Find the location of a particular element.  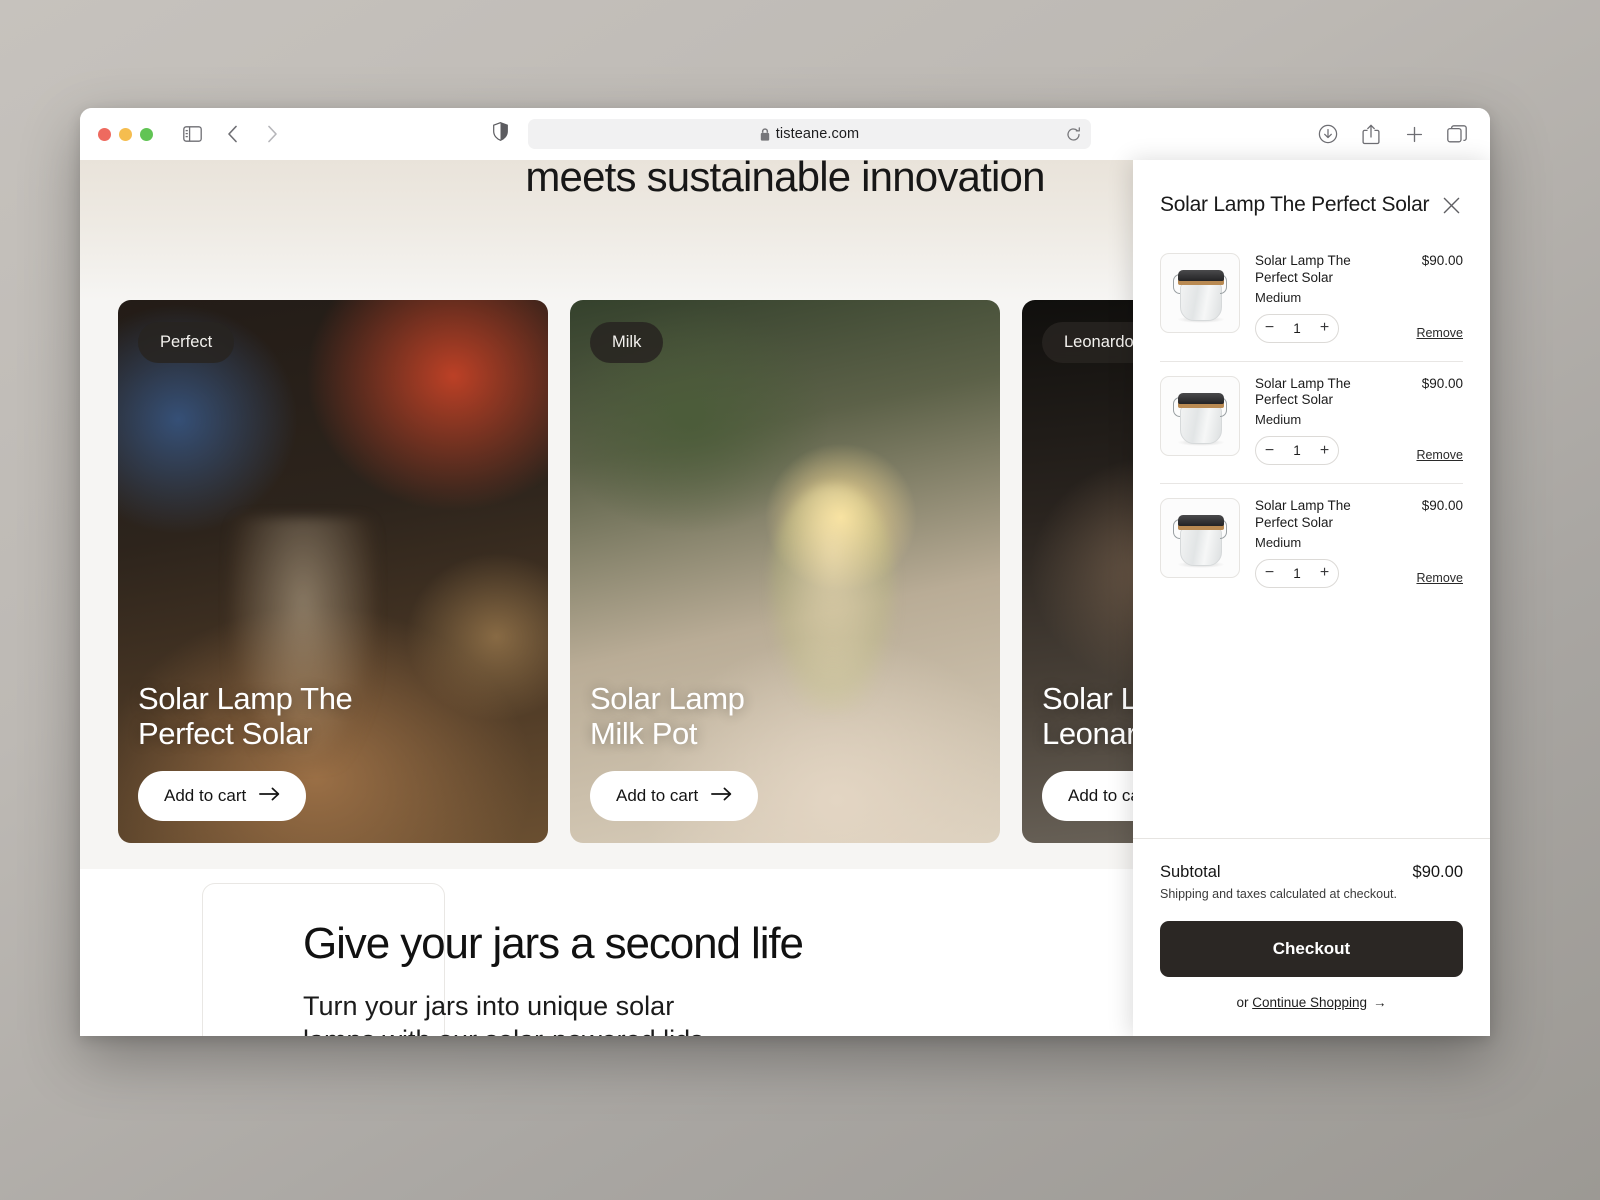

sidebar-toggle-icon is located at coordinates (192, 134).